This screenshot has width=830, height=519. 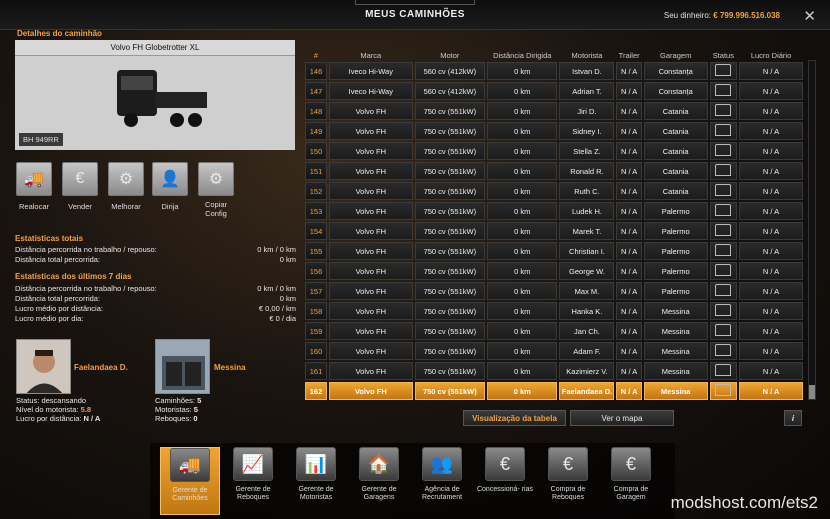 I want to click on driver-portrait, so click(x=43, y=366).